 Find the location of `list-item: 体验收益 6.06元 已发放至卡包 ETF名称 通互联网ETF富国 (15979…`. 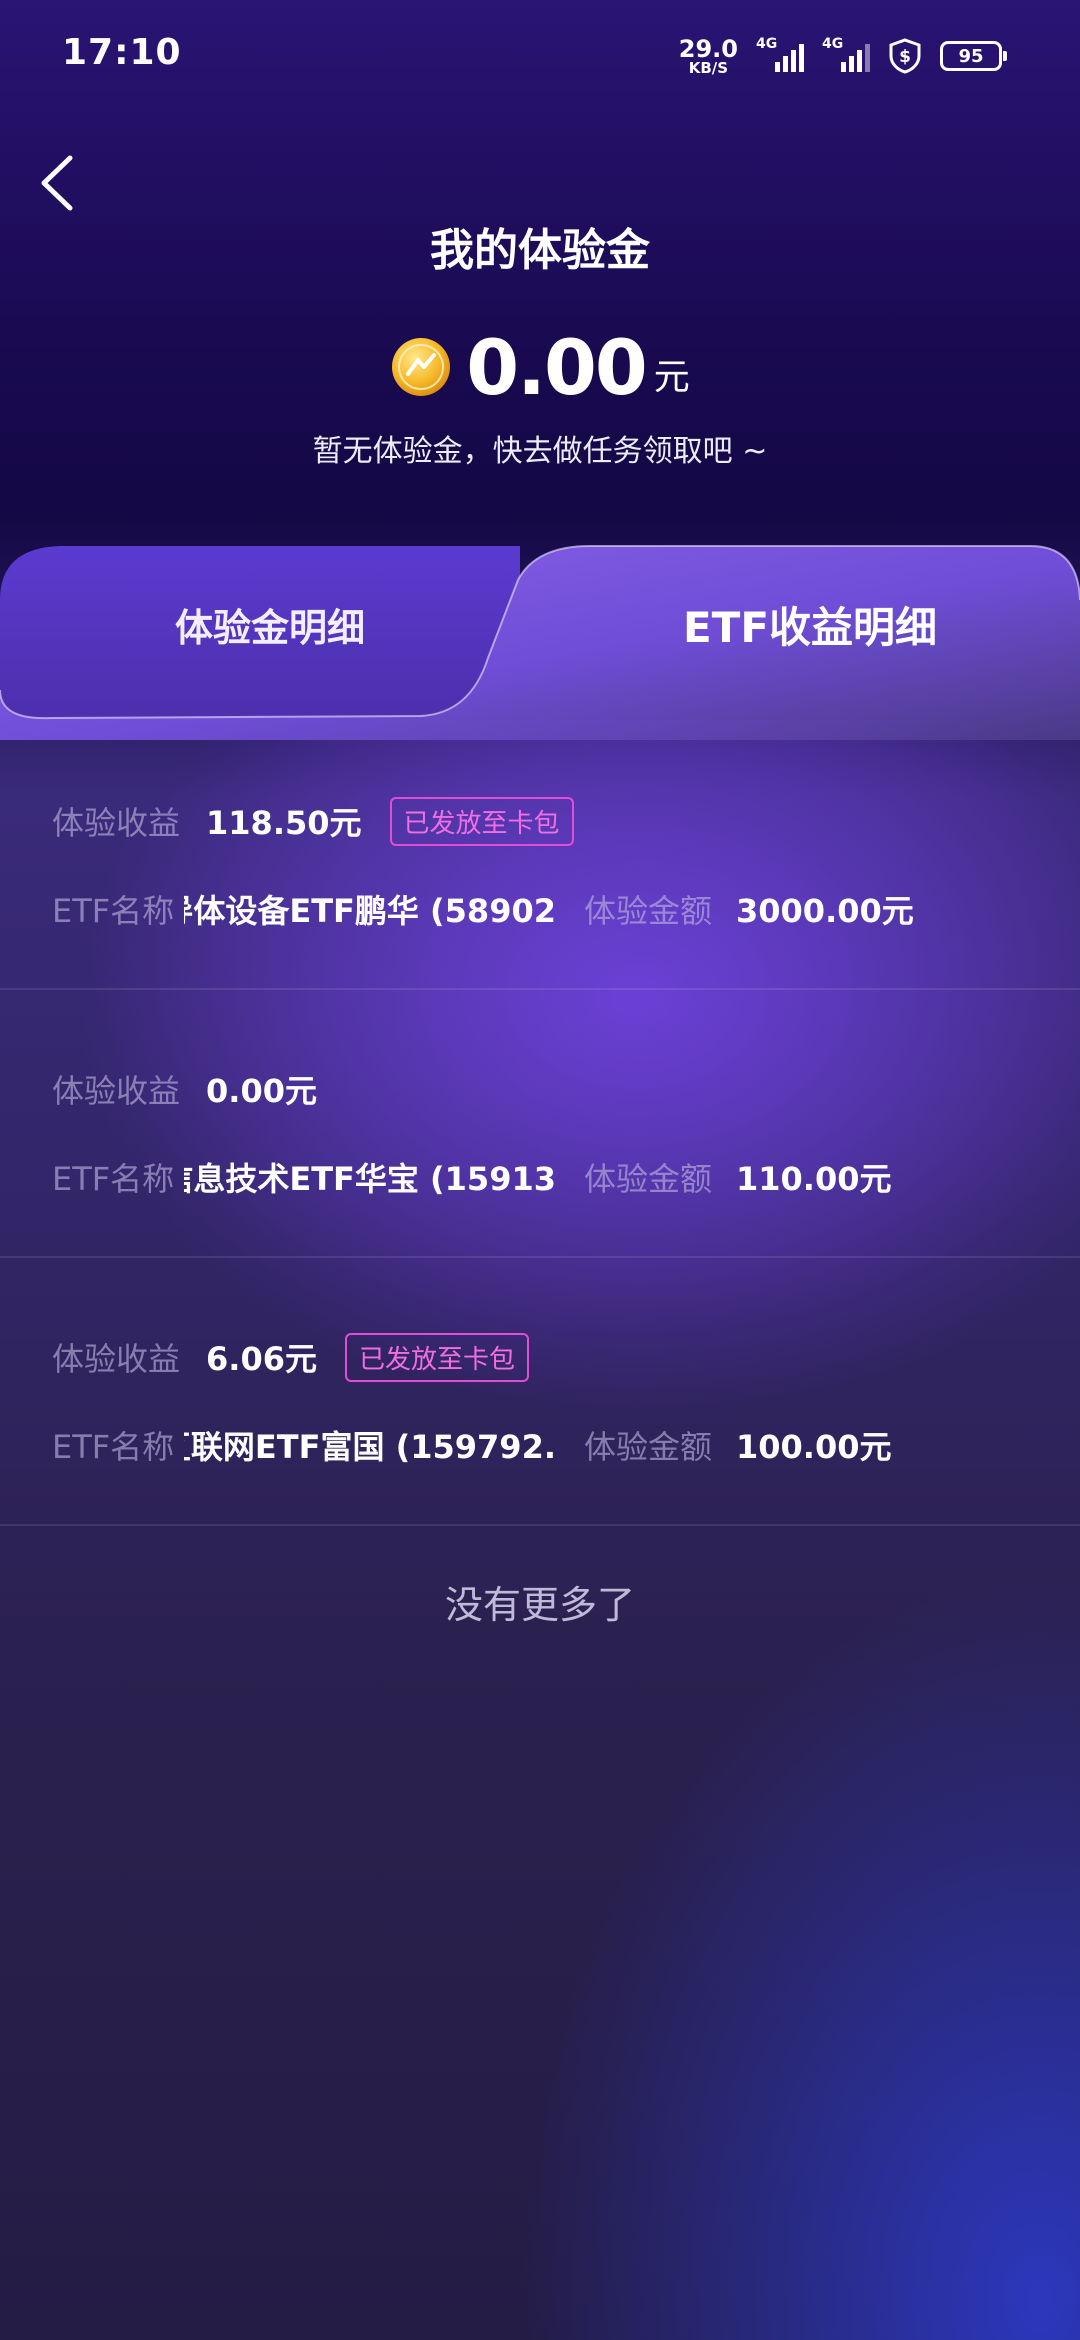

list-item: 体验收益 6.06元 已发放至卡包 ETF名称 通互联网ETF富国 (15979… is located at coordinates (540, 1392).